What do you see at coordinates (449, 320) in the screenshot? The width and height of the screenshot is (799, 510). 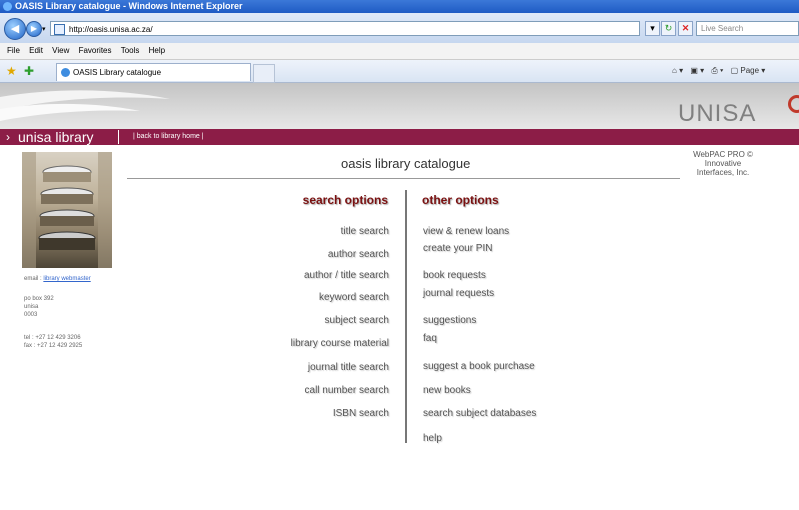 I see `suggestions-link: suggestions` at bounding box center [449, 320].